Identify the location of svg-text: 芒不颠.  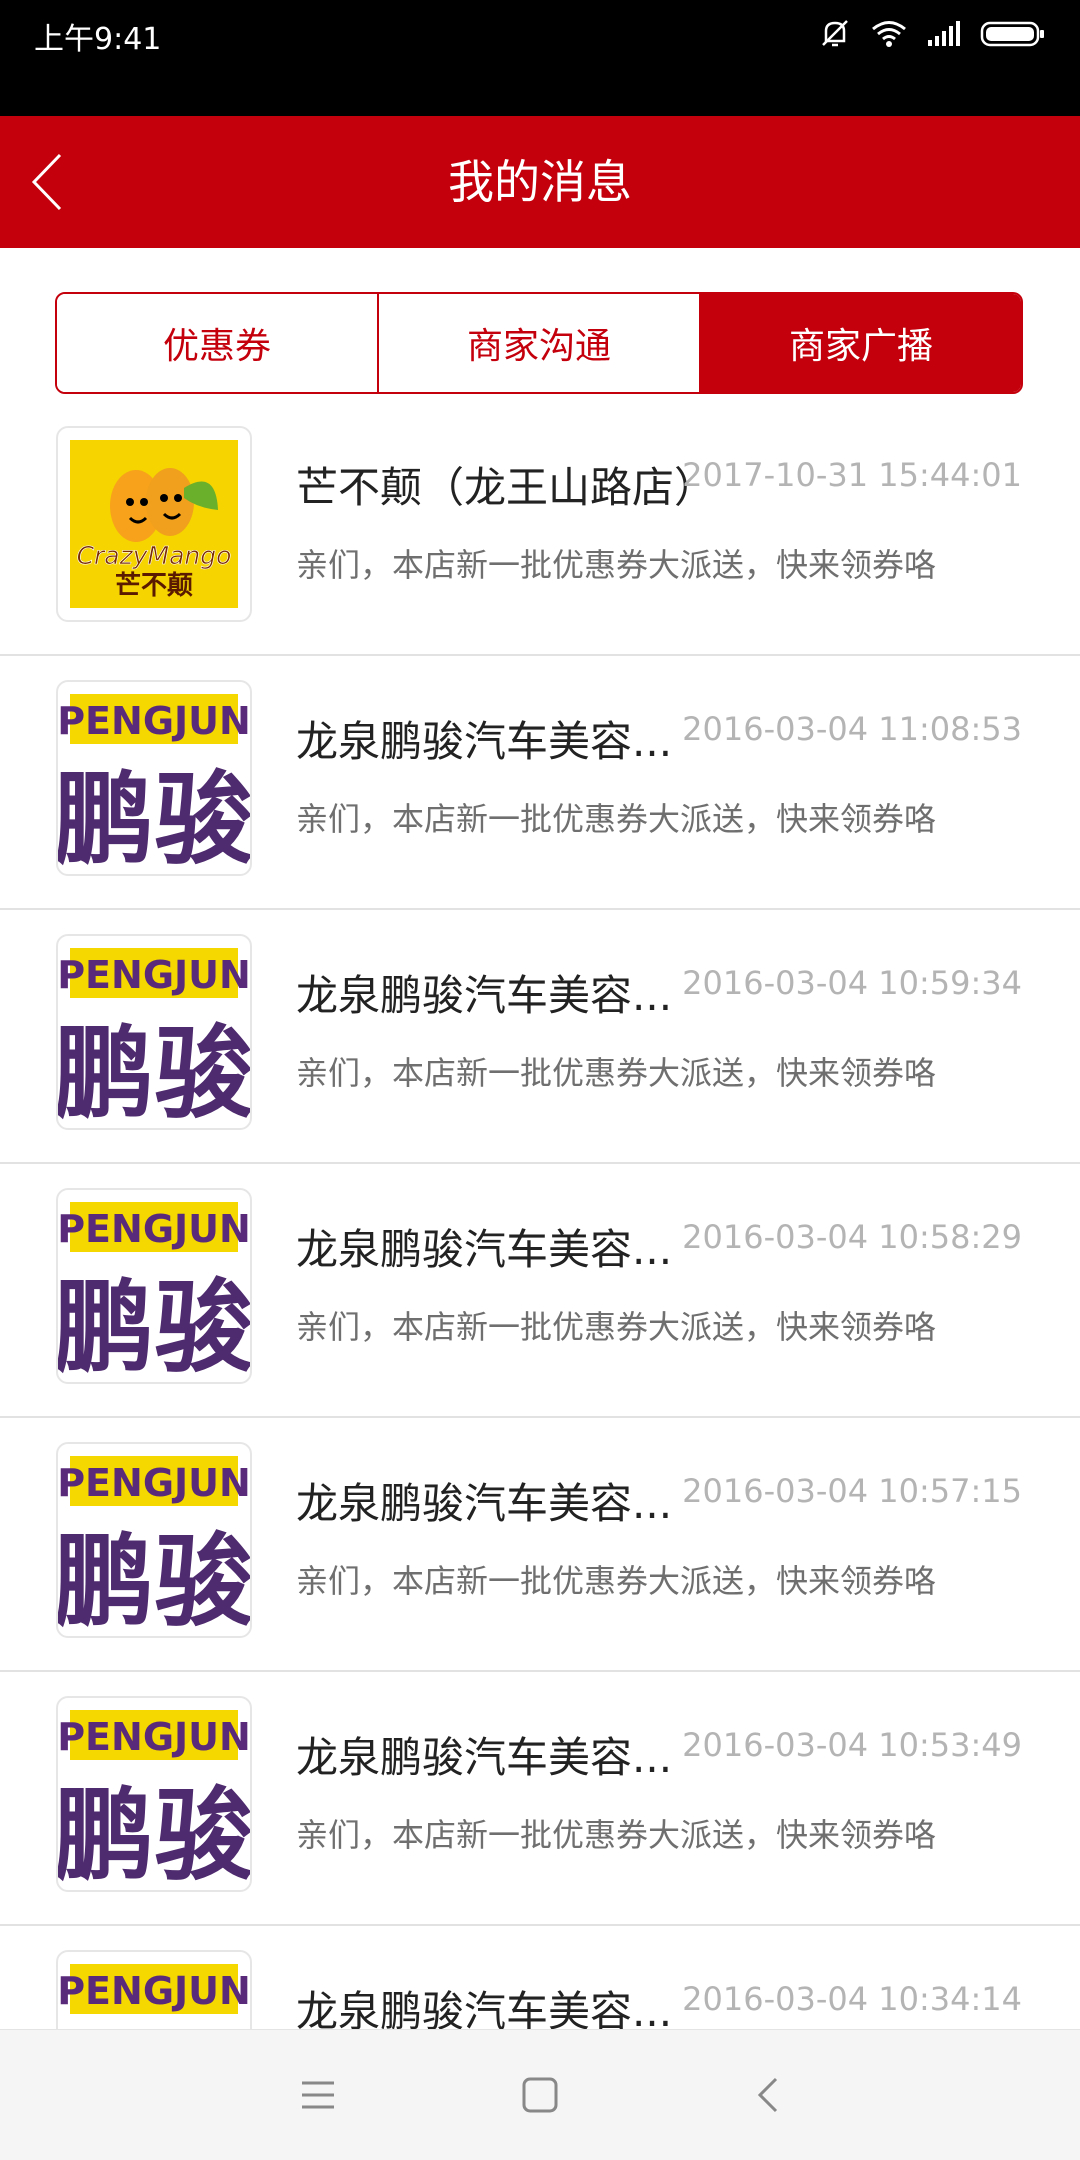
(154, 586).